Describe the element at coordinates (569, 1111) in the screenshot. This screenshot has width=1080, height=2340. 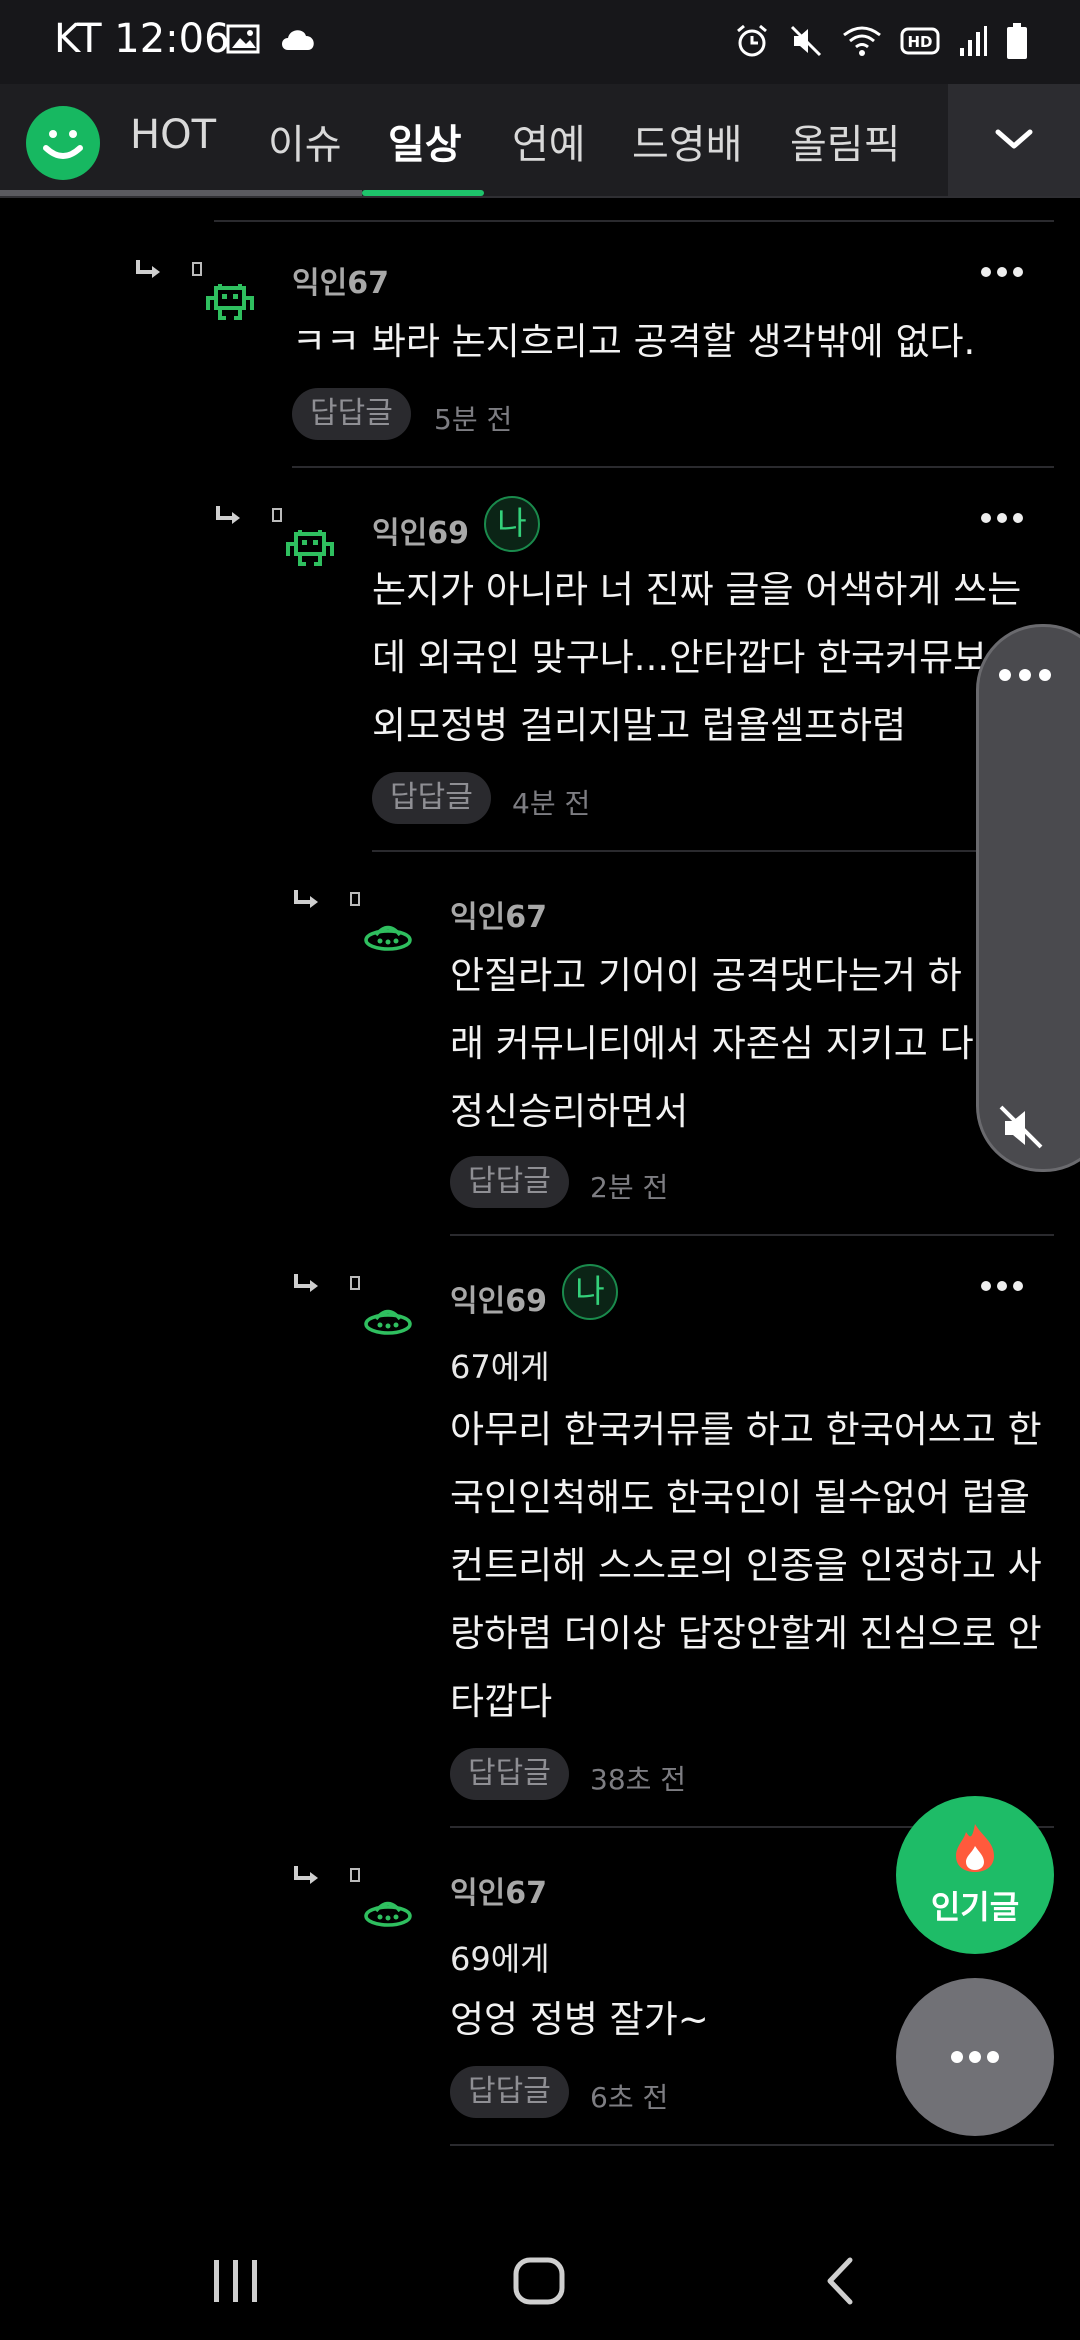
I see `comment-text-line: 정신승리하면서` at that location.